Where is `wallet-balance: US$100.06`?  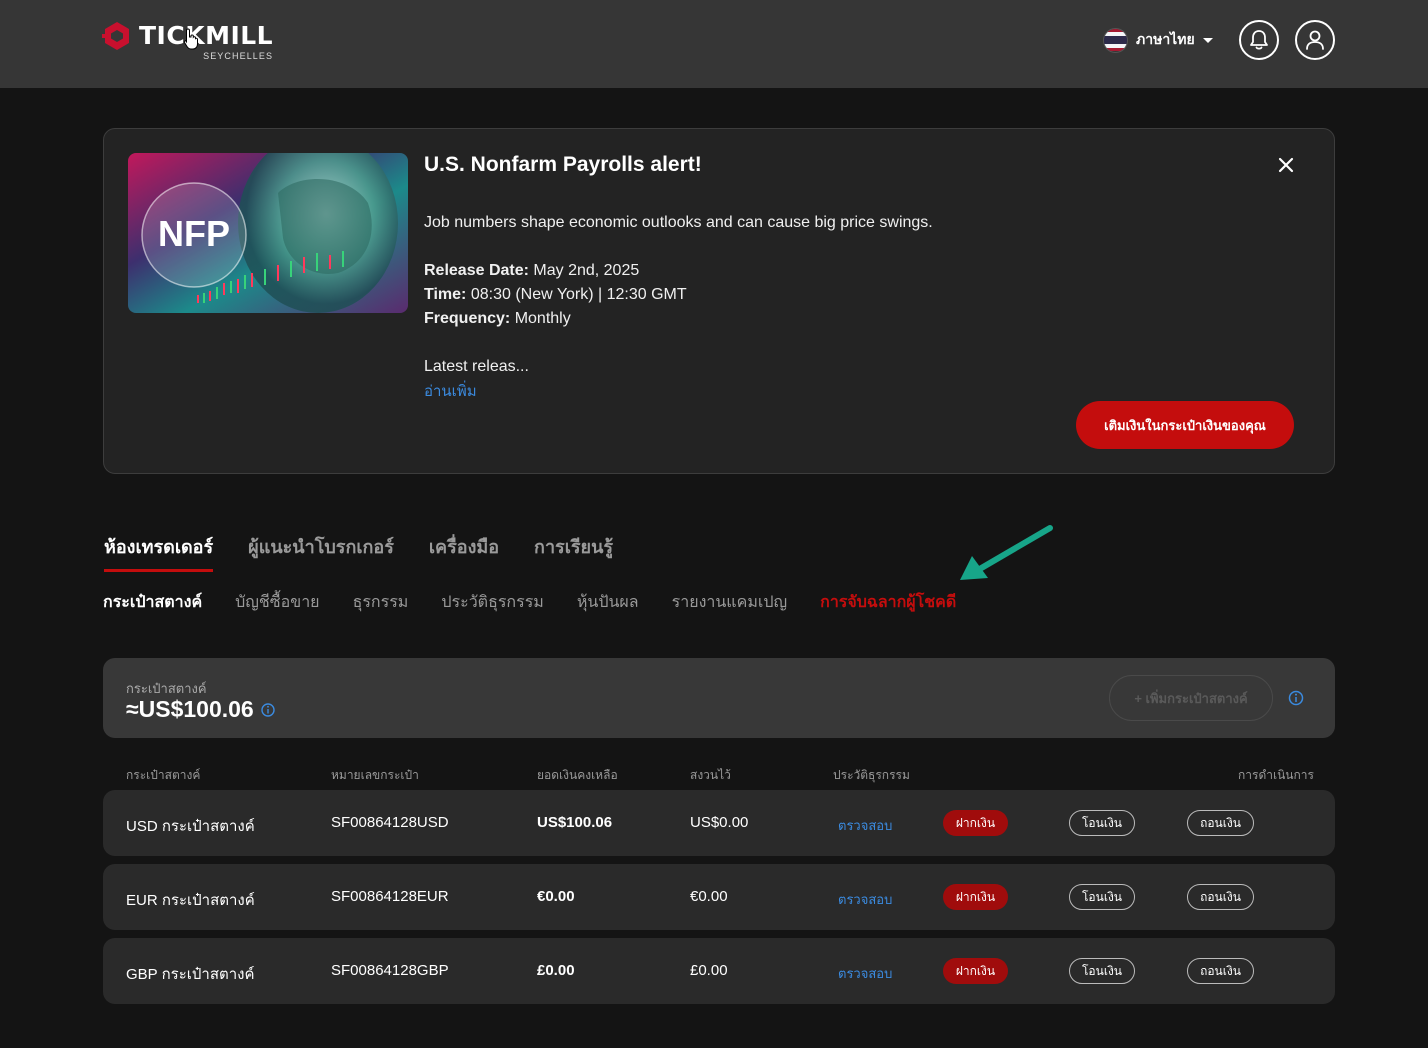
wallet-balance: US$100.06 is located at coordinates (575, 822).